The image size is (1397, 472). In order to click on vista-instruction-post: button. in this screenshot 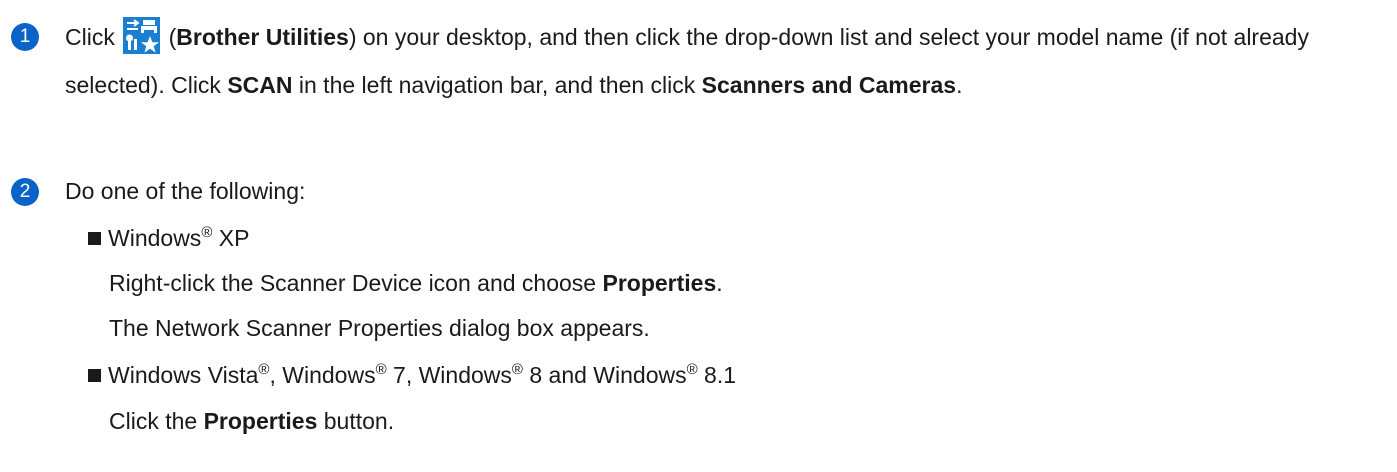, I will do `click(356, 421)`.